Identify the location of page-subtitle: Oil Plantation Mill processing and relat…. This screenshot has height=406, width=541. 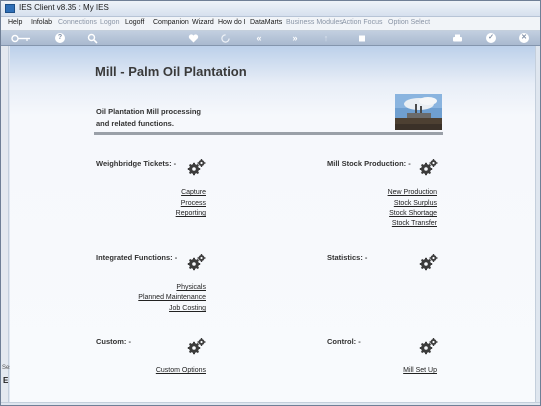
(148, 118).